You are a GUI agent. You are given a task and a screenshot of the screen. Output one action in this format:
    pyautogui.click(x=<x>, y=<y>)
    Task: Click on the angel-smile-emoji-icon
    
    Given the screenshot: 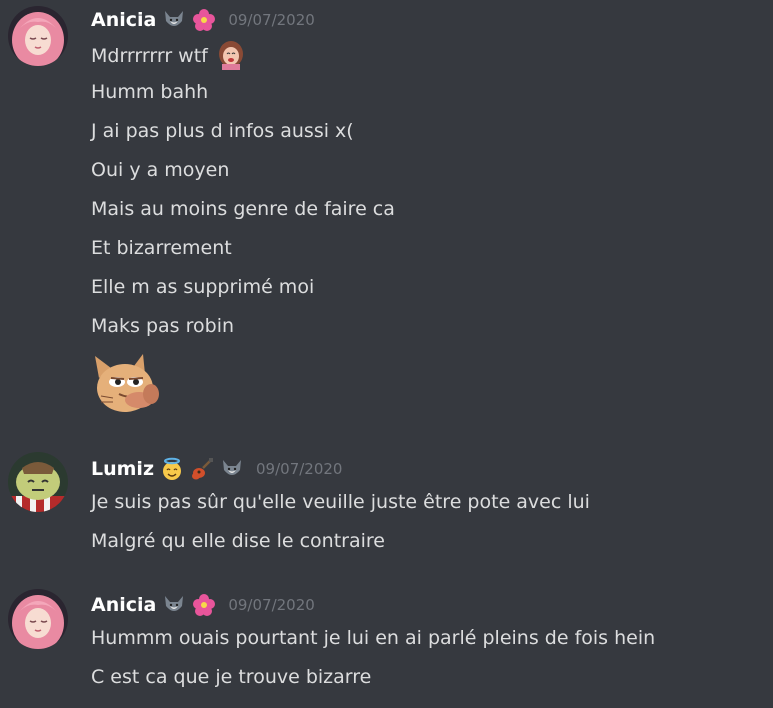 What is the action you would take?
    pyautogui.click(x=172, y=469)
    